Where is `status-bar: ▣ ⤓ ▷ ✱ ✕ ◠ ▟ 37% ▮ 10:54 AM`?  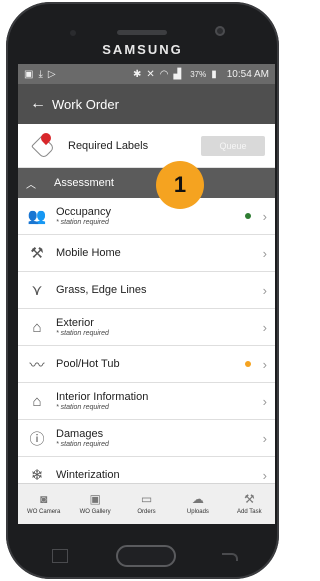 status-bar: ▣ ⤓ ▷ ✱ ✕ ◠ ▟ 37% ▮ 10:54 AM is located at coordinates (146, 74).